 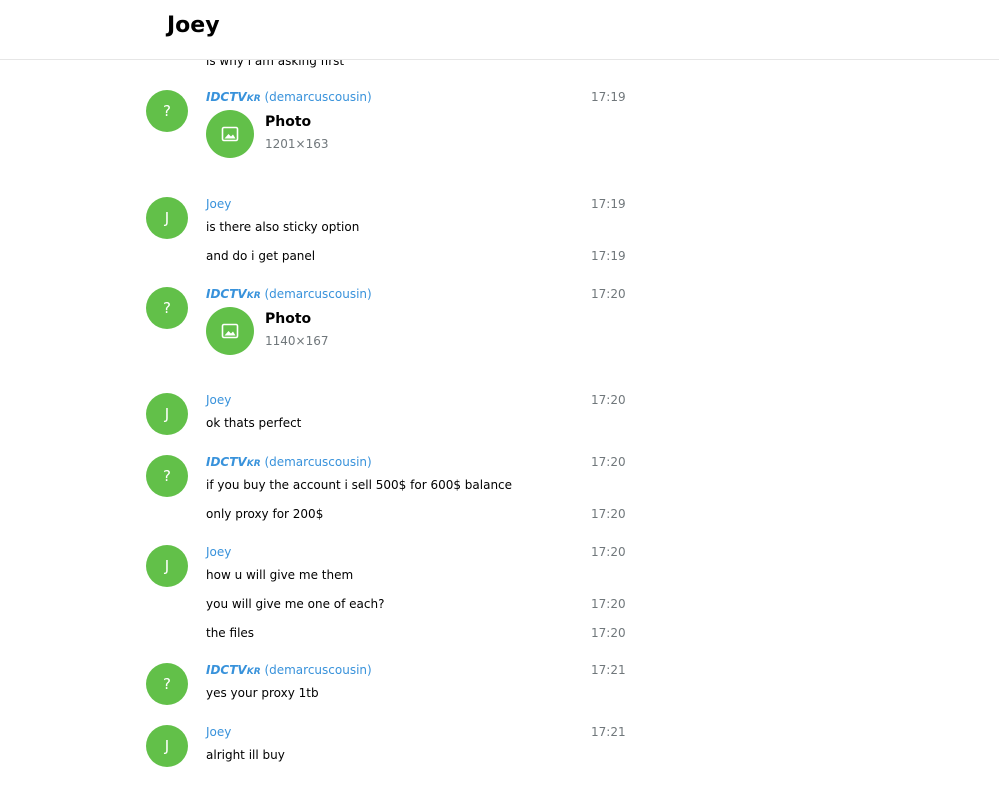 What do you see at coordinates (254, 423) in the screenshot?
I see `message-text: ok thats perfect` at bounding box center [254, 423].